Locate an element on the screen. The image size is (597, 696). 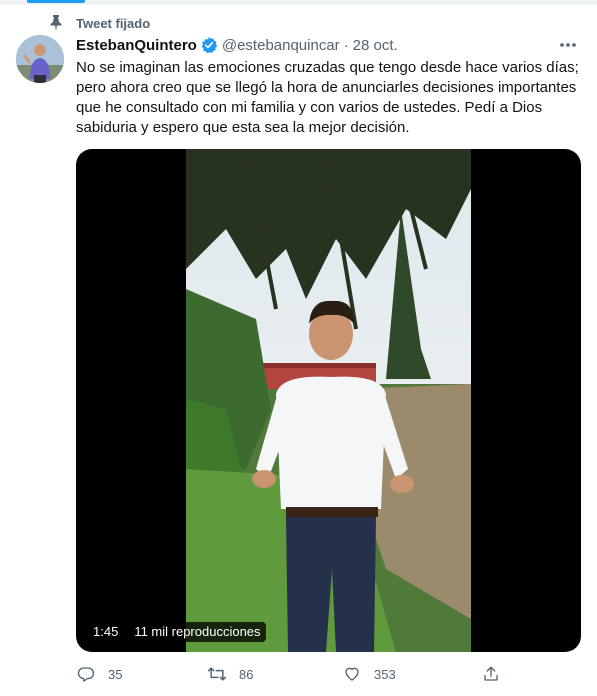
top-divider is located at coordinates (298, 2).